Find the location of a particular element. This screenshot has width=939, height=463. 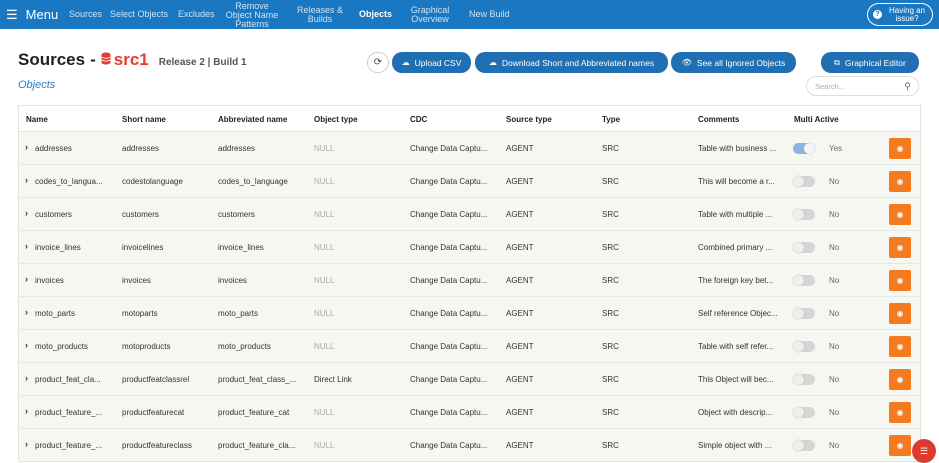

column-header-object-type: Object type is located at coordinates (336, 119).